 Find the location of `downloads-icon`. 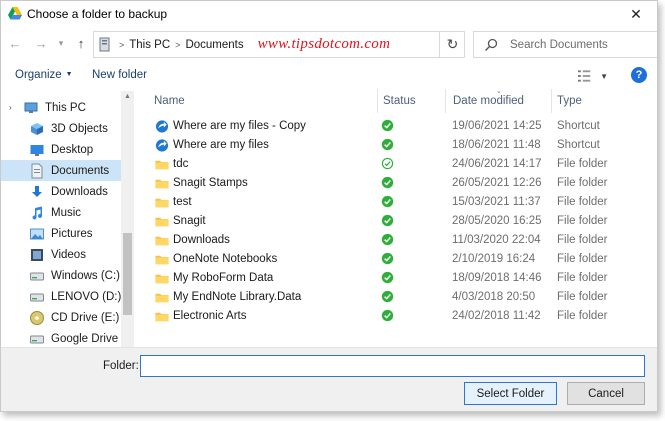

downloads-icon is located at coordinates (37, 191).